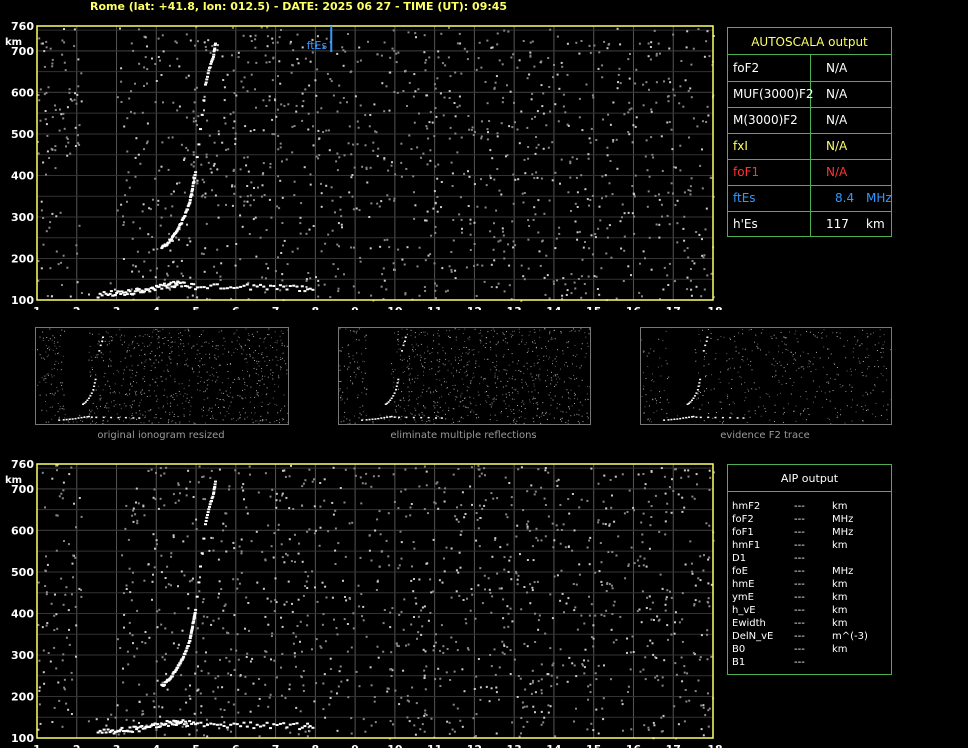  Describe the element at coordinates (317, 45) in the screenshot. I see `ftes-marker-label: ftEs` at that location.